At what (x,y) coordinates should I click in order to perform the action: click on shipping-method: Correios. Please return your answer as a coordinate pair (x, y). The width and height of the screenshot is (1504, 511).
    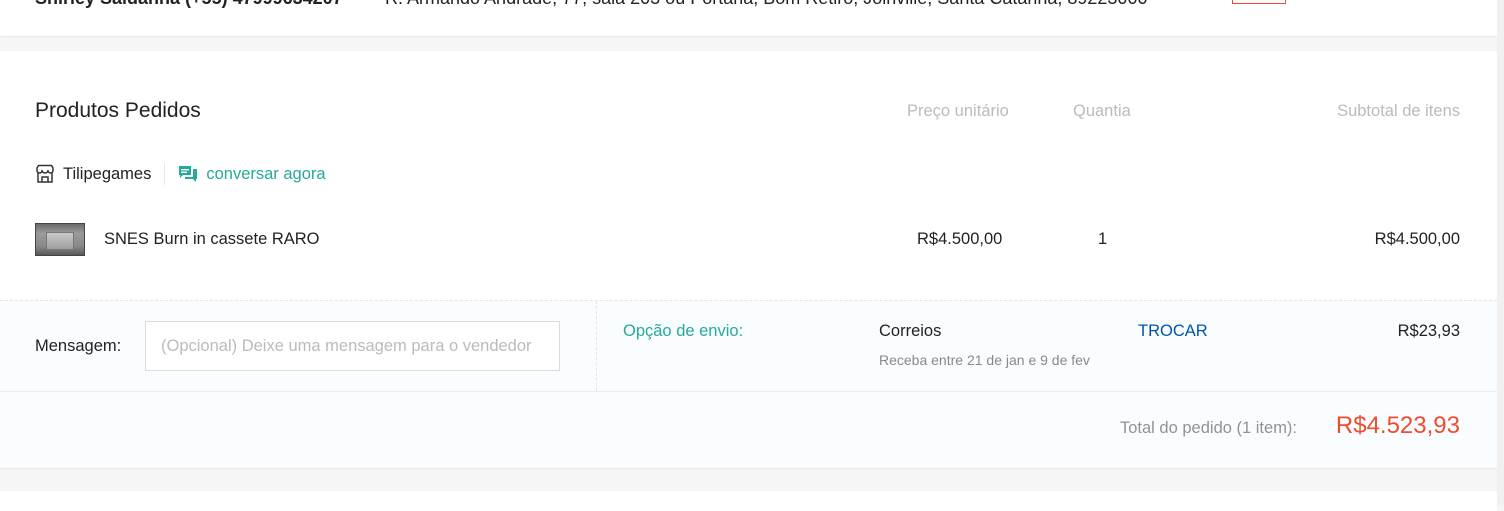
    Looking at the image, I should click on (910, 331).